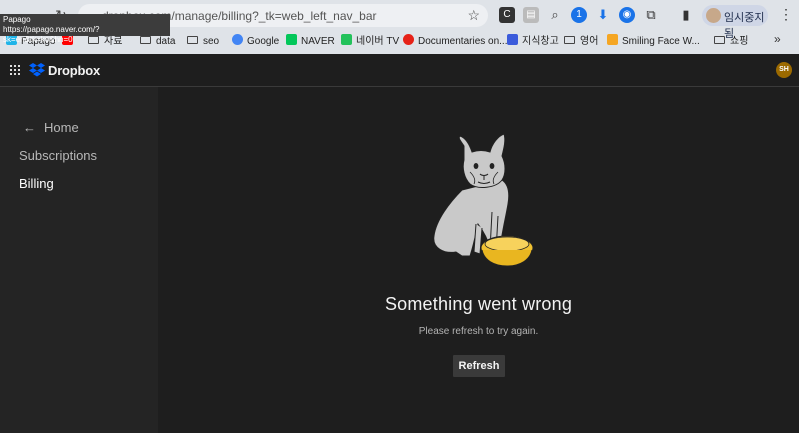 This screenshot has width=799, height=433. What do you see at coordinates (581, 42) in the screenshot?
I see `bookmark-folder: 영어` at bounding box center [581, 42].